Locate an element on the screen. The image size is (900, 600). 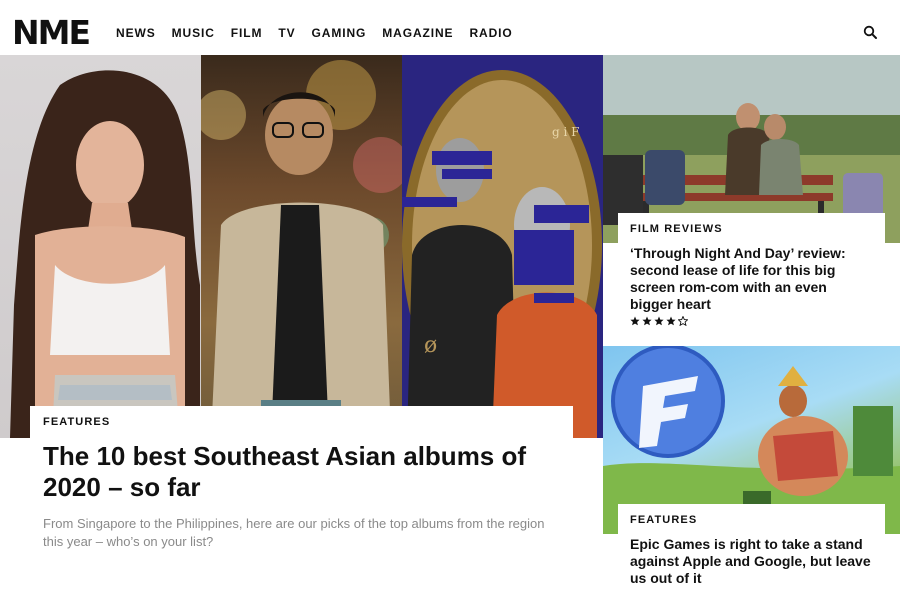
star-rating is located at coordinates (751, 321).